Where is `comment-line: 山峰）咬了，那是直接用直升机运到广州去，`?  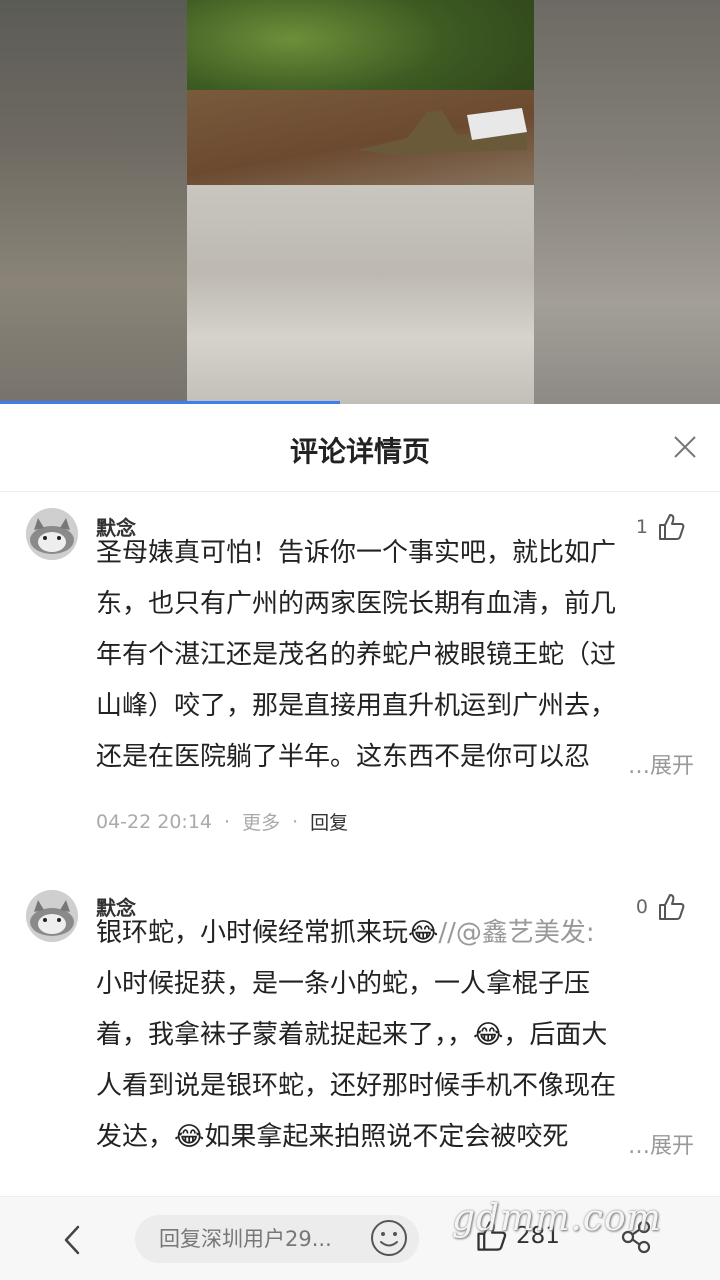 comment-line: 山峰）咬了，那是直接用直升机运到广州去， is located at coordinates (356, 706).